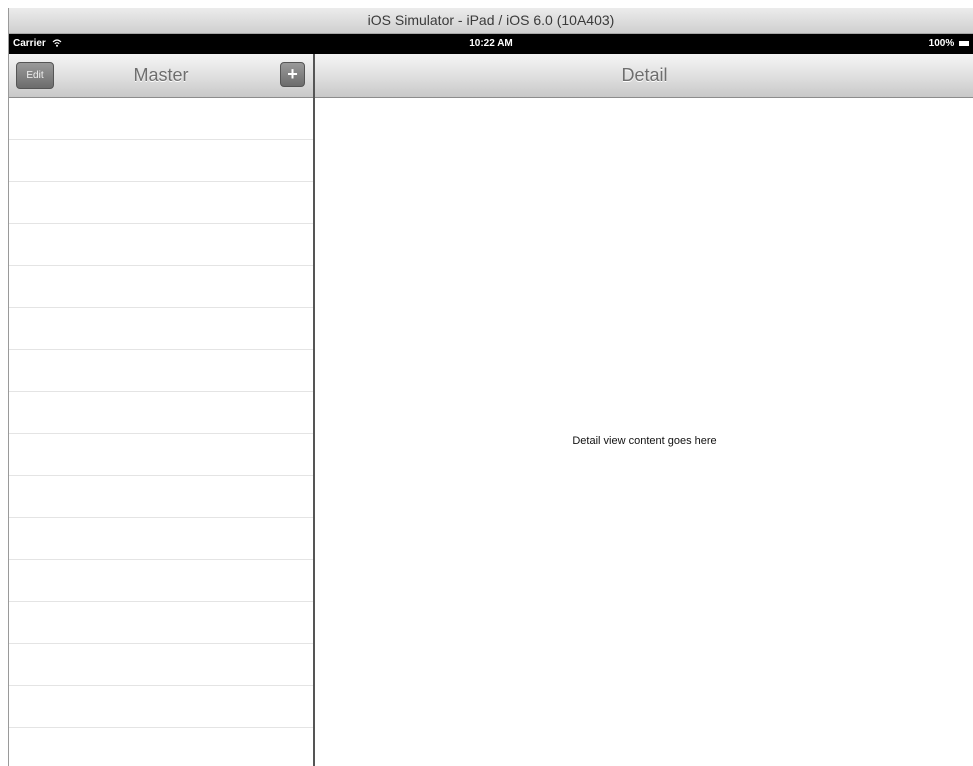  I want to click on battery-indicator: 100%, so click(949, 43).